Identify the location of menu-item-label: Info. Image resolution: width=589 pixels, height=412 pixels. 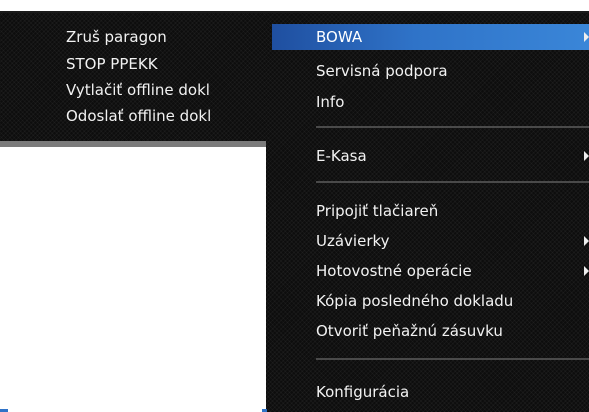
(330, 101).